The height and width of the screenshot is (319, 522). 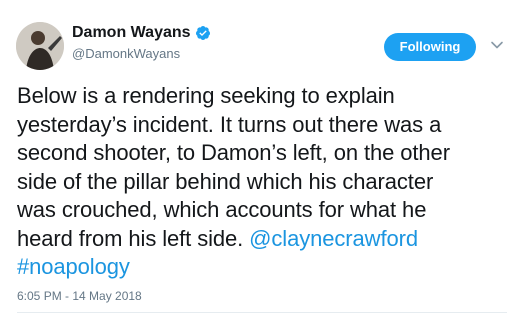 I want to click on tweet-text-line: was crouched, which accounts for what he, so click(x=222, y=209).